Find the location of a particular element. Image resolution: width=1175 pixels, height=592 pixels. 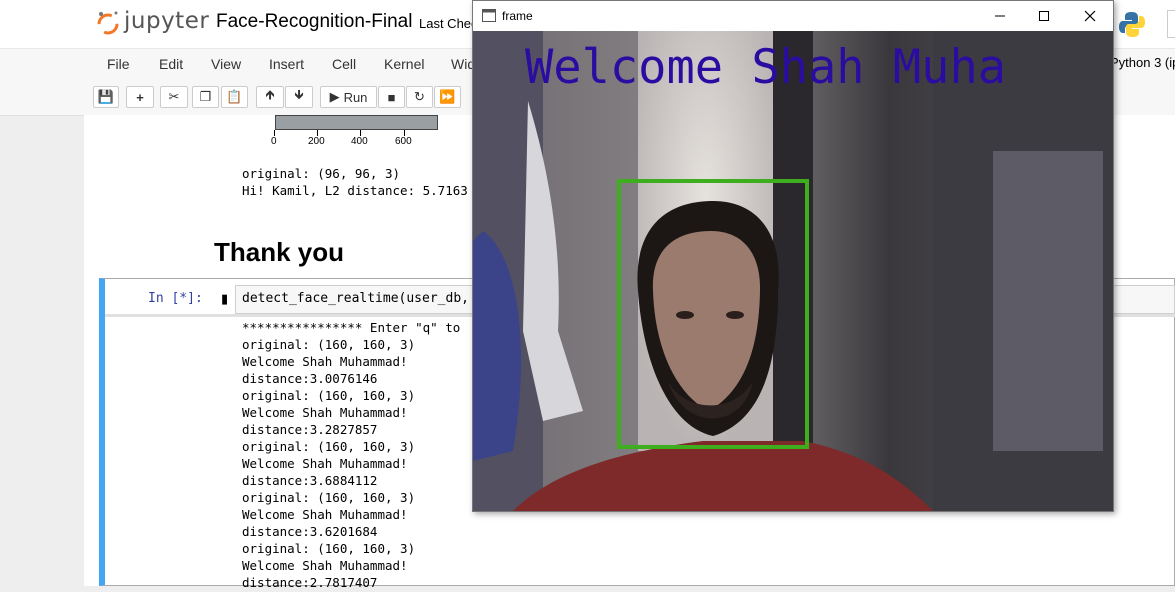

scissors-icon: ✂ is located at coordinates (174, 96).